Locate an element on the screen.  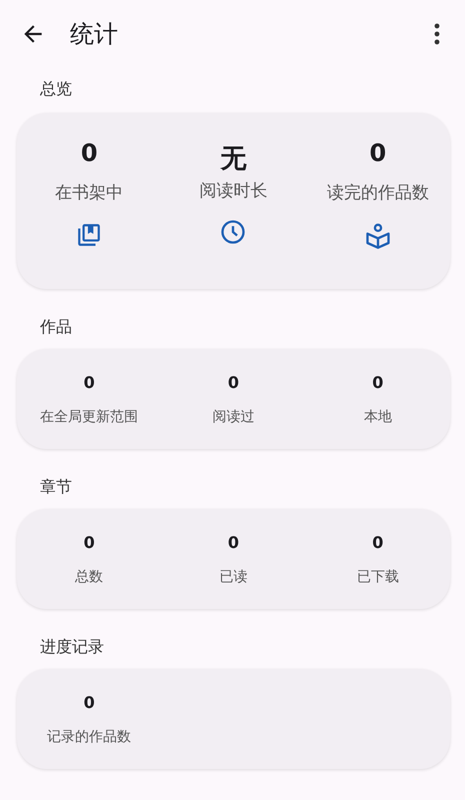
stat-label: 阅读过 is located at coordinates (233, 417).